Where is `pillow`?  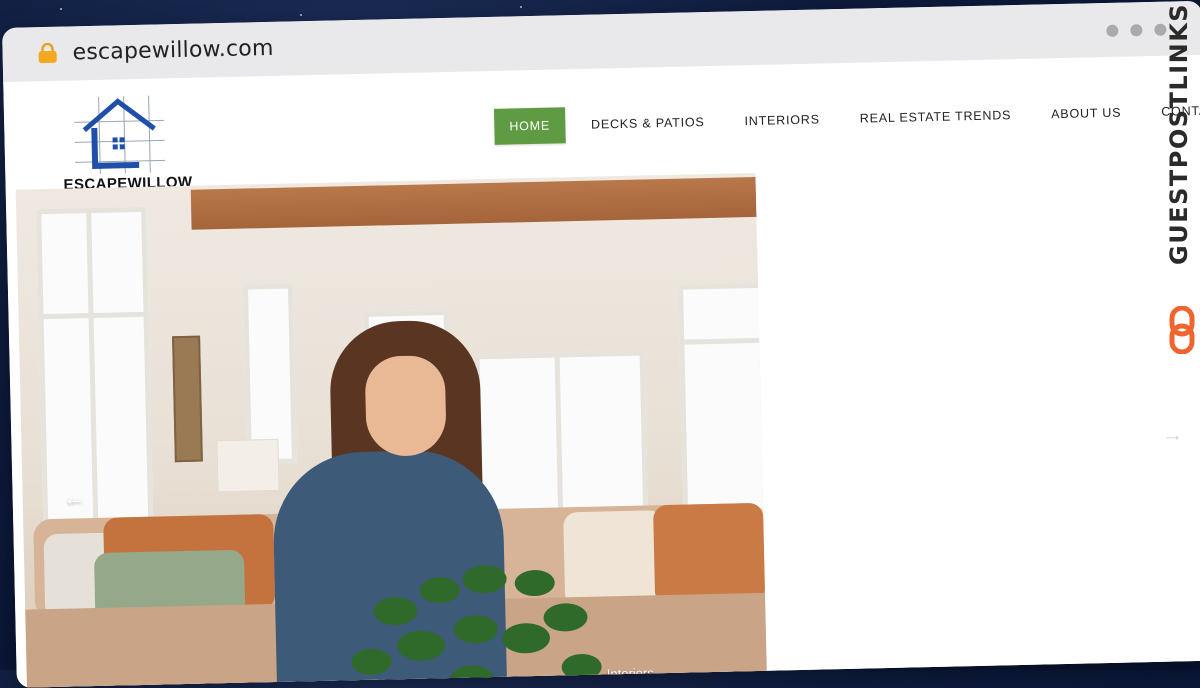 pillow is located at coordinates (709, 554).